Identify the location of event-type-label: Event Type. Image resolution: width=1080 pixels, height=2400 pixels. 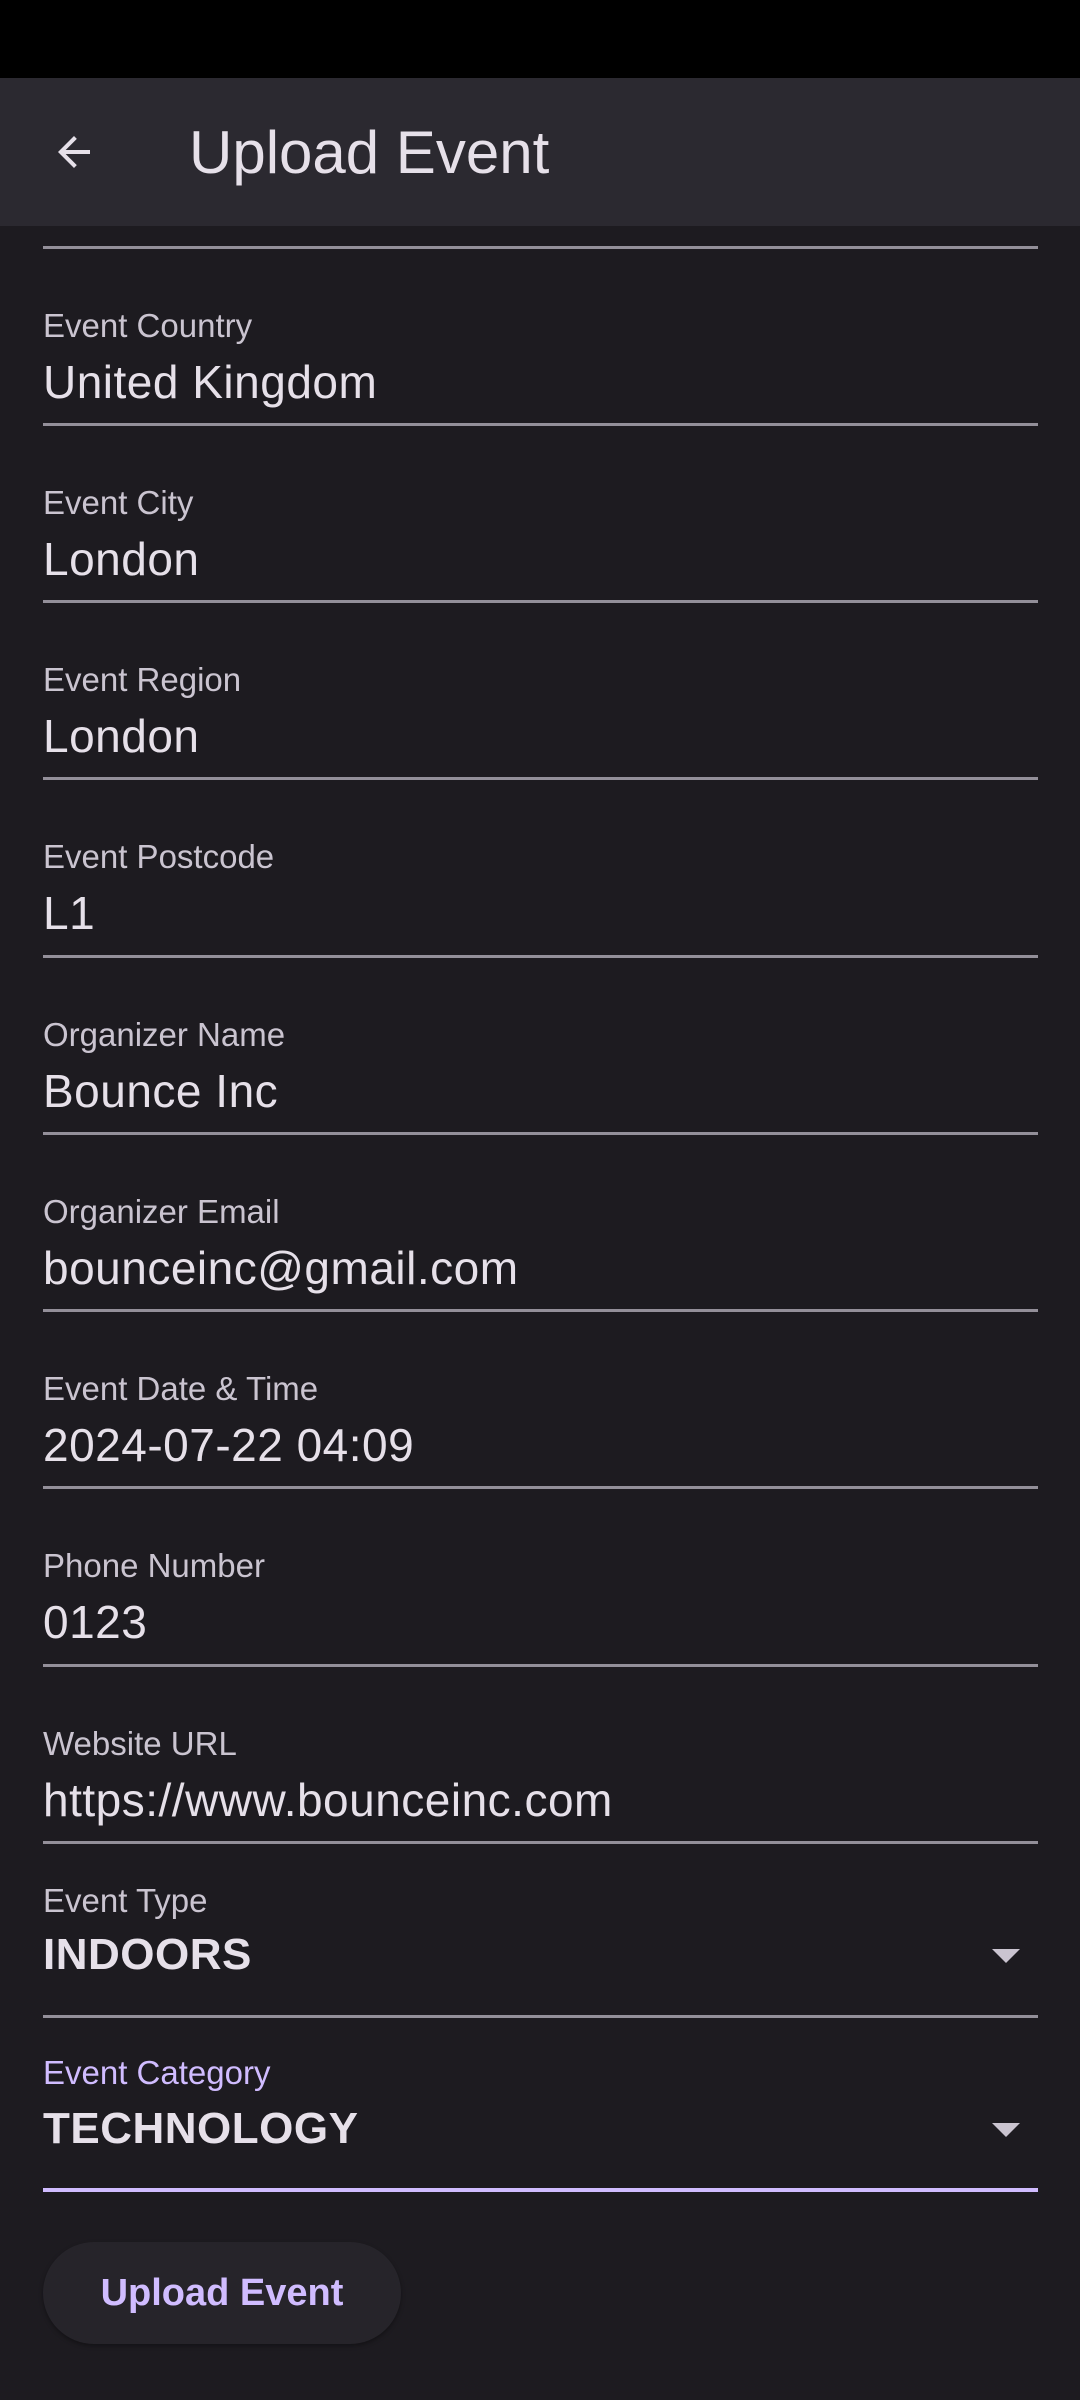
(125, 1900).